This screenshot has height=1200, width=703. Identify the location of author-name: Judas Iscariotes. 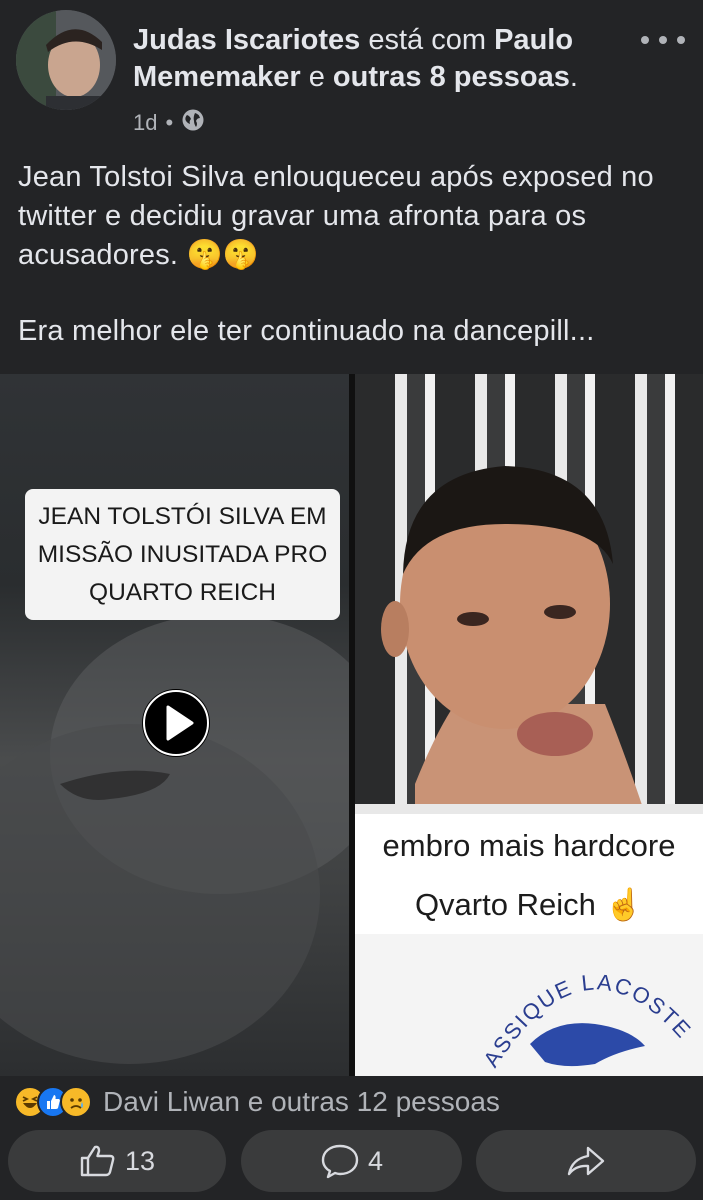
(246, 40).